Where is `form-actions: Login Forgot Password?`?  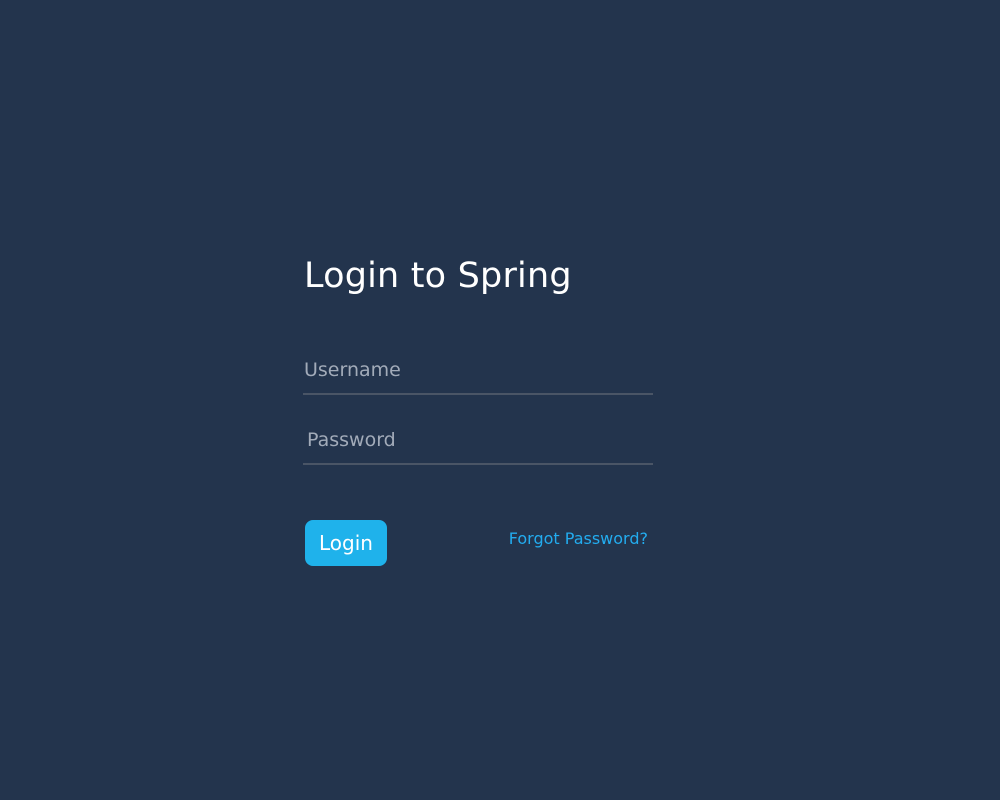
form-actions: Login Forgot Password? is located at coordinates (478, 544).